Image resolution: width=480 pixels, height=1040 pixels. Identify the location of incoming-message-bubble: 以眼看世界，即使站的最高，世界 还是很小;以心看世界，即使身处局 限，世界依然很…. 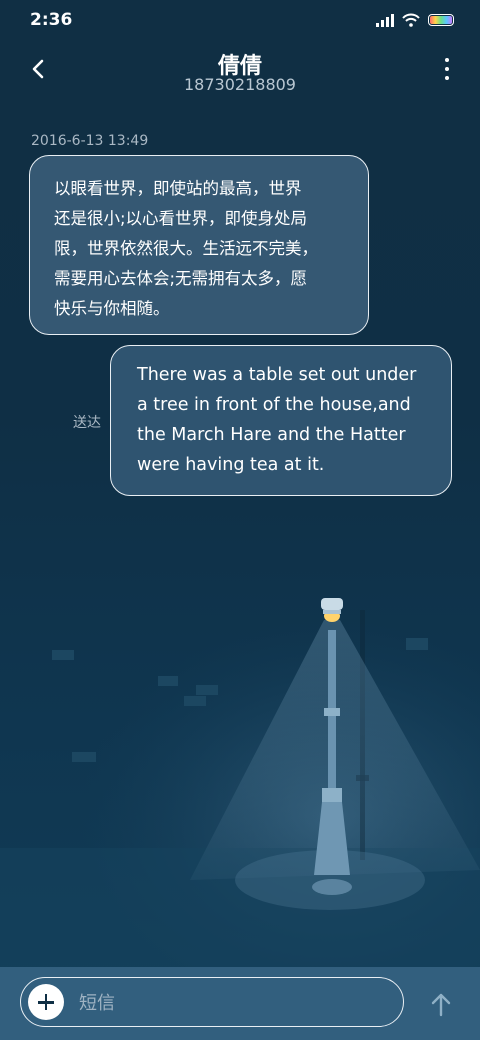
(199, 245).